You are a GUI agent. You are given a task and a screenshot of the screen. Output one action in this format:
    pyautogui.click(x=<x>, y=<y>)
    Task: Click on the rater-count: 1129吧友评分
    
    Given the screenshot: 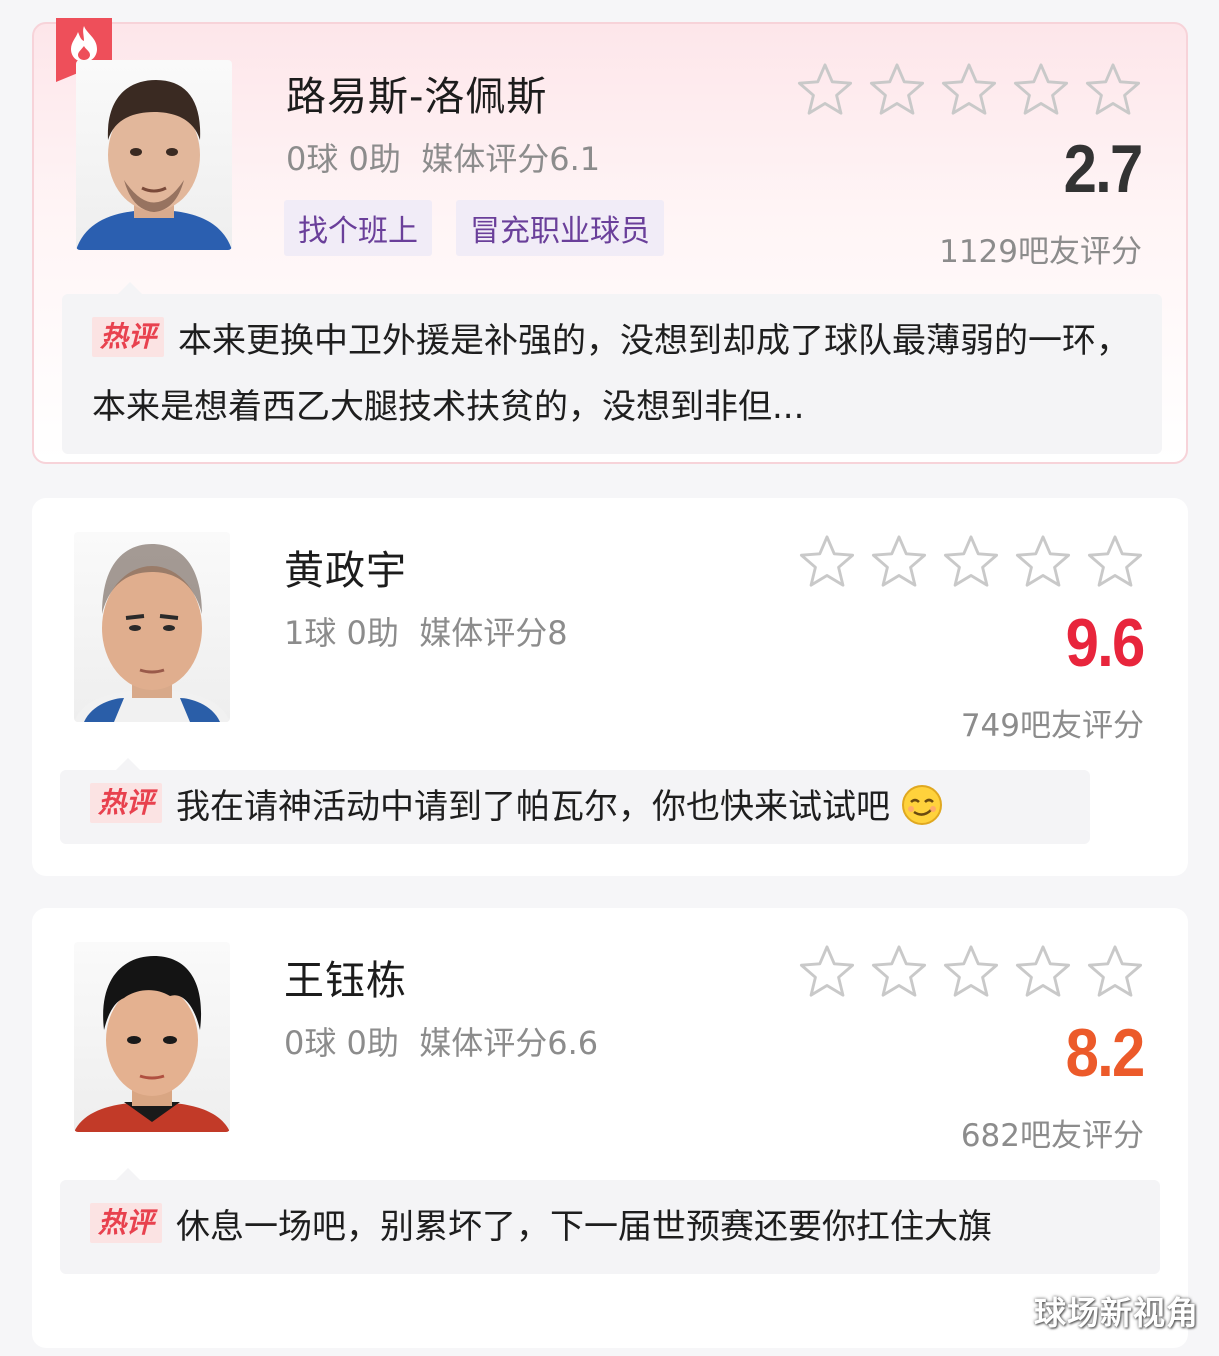 What is the action you would take?
    pyautogui.click(x=1040, y=252)
    